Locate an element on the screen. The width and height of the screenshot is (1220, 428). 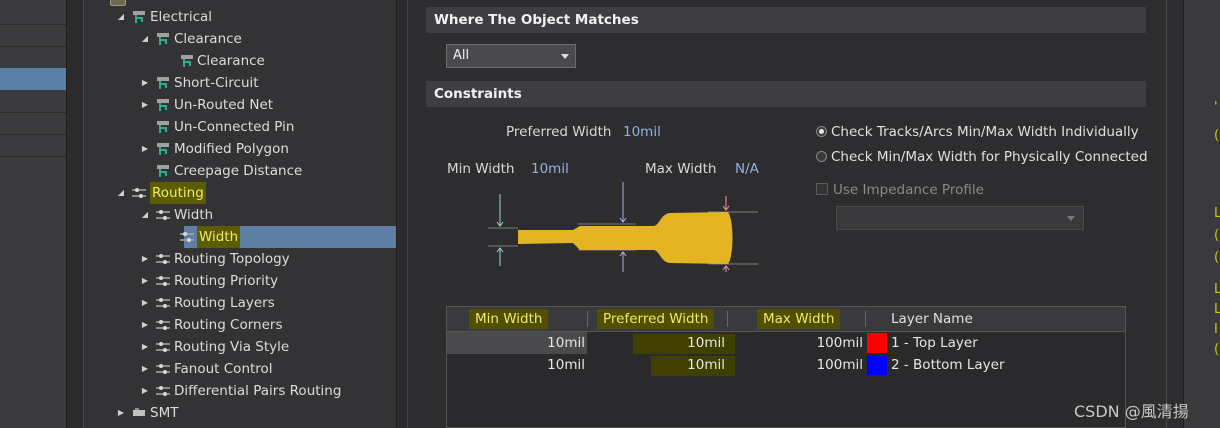
watermark: CSDN @風清揚 is located at coordinates (1131, 411).